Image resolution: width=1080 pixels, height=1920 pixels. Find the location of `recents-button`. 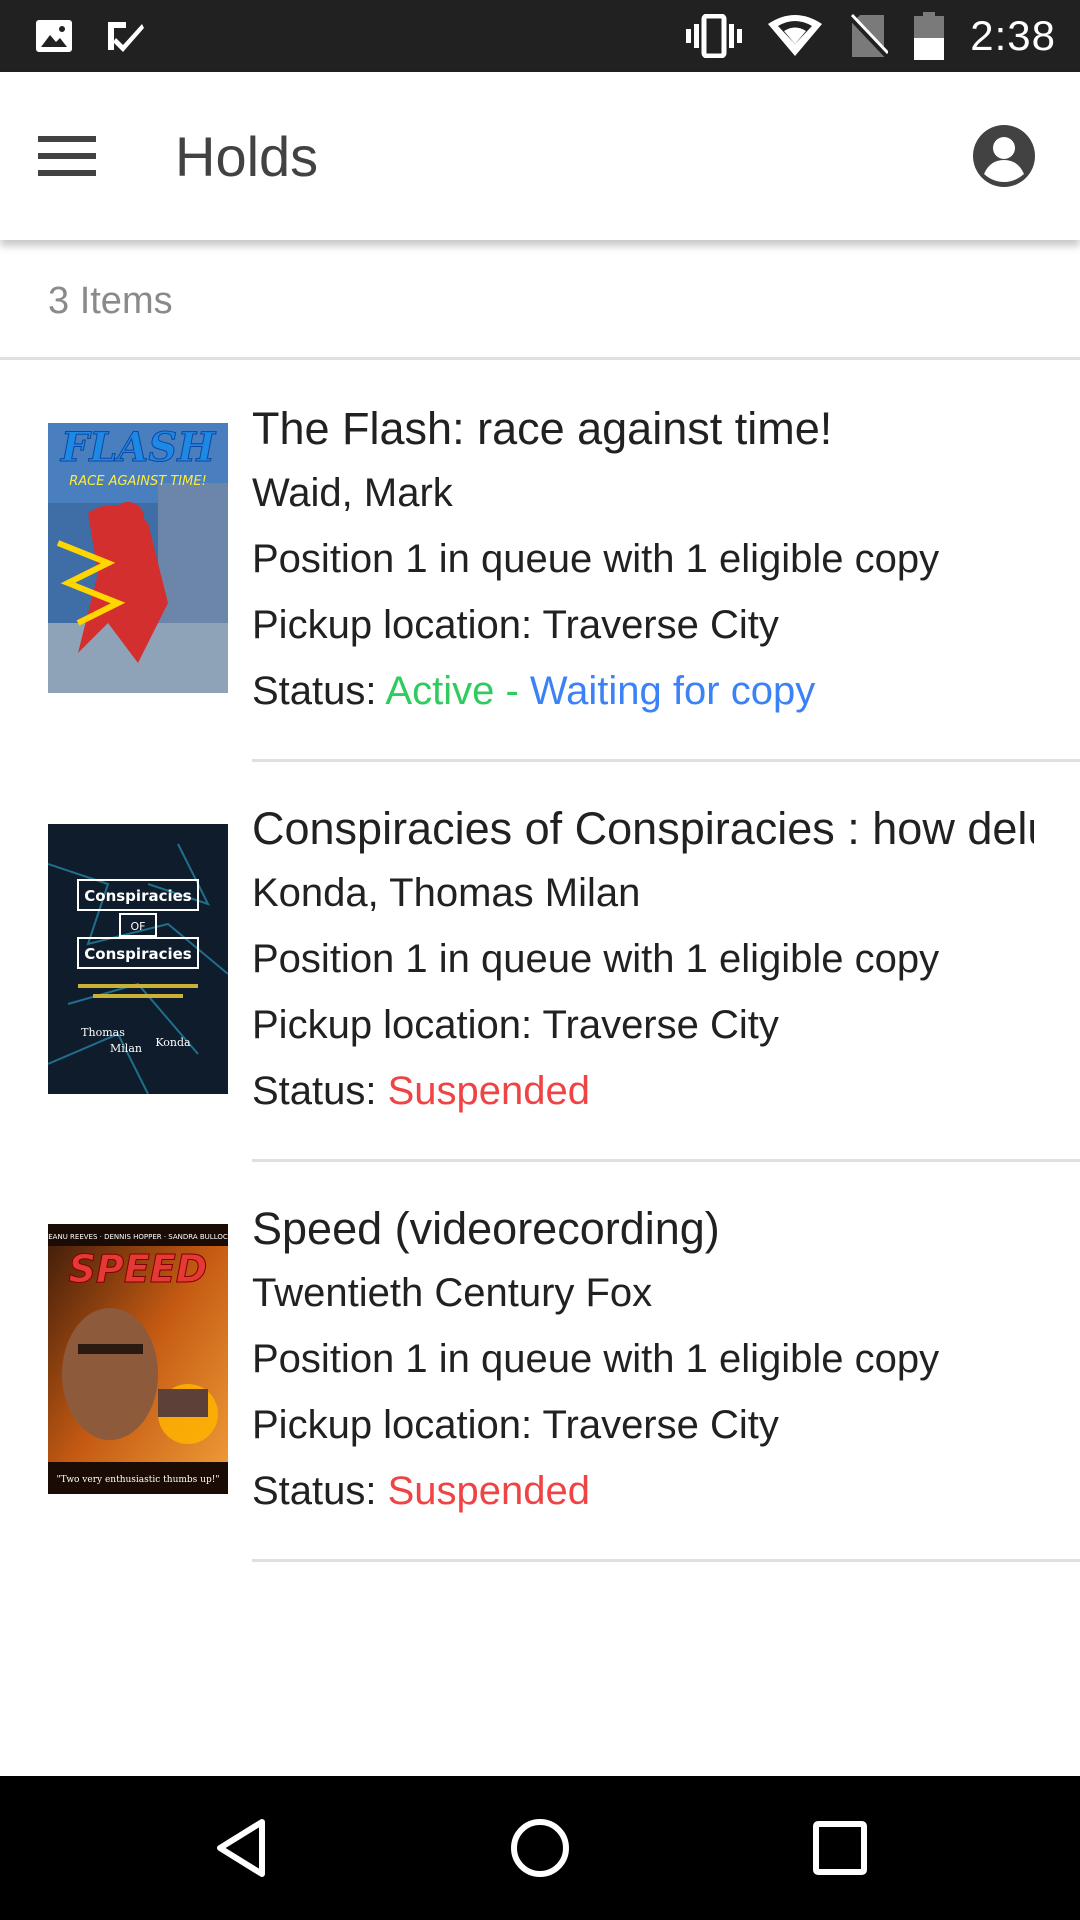

recents-button is located at coordinates (840, 1848).